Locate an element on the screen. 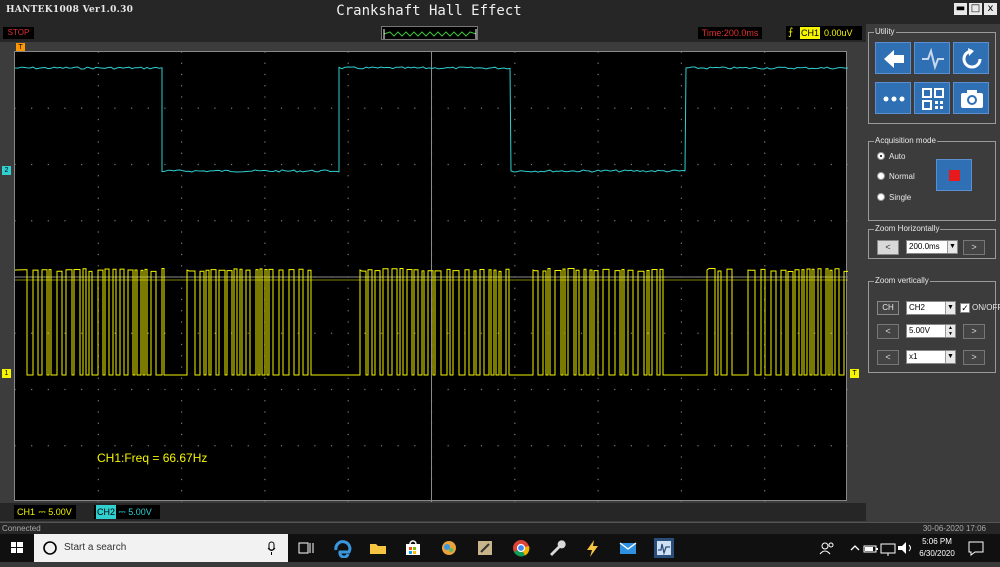 This screenshot has width=1000, height=567. ch2-tag: CH2 is located at coordinates (106, 512).